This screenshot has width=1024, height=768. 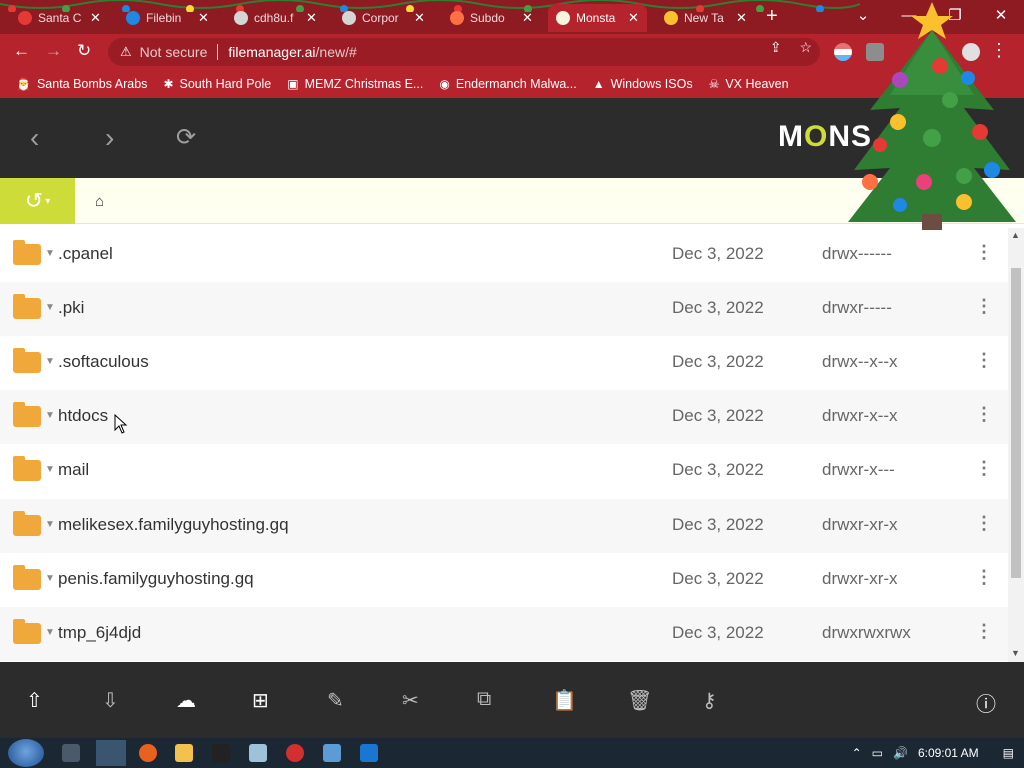 What do you see at coordinates (83, 416) in the screenshot?
I see `file-name: htdocs` at bounding box center [83, 416].